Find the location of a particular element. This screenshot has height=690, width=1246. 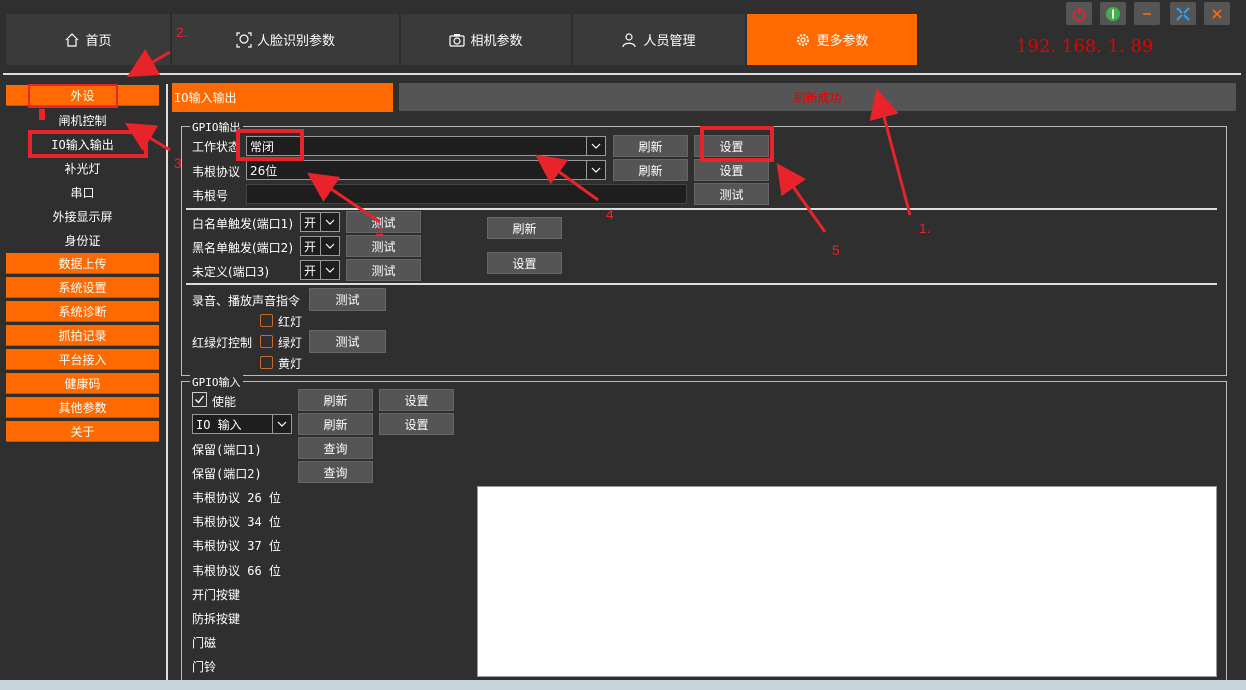

annotation-label: 1. is located at coordinates (925, 228).